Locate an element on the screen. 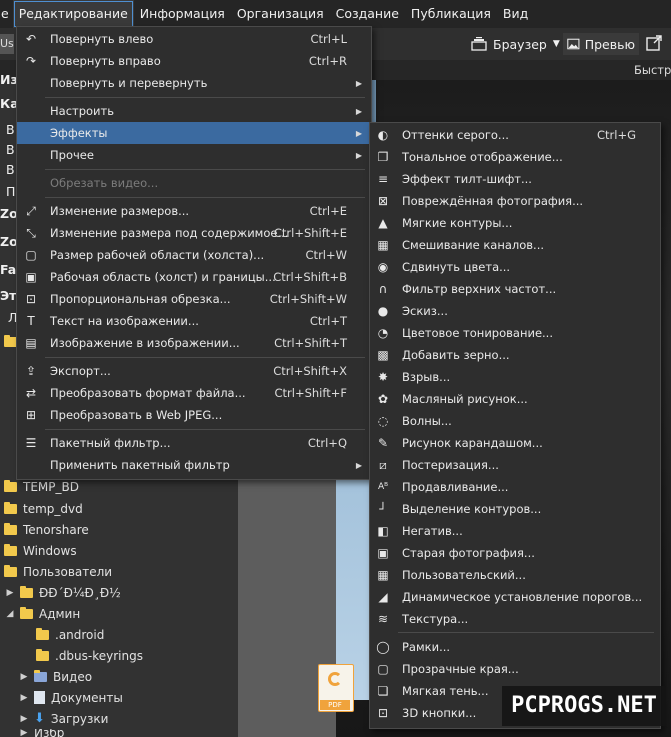 Image resolution: width=671 pixels, height=737 pixels. menu-organize: Организация is located at coordinates (280, 14).